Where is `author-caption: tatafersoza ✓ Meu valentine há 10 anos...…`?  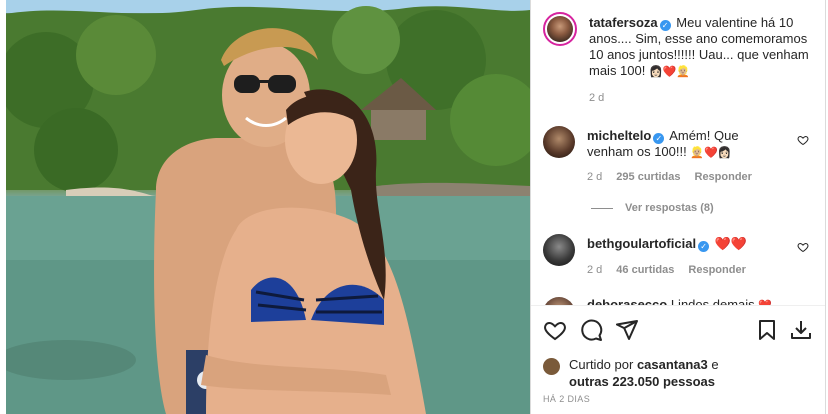 author-caption: tatafersoza ✓ Meu valentine há 10 anos...… is located at coordinates (699, 47).